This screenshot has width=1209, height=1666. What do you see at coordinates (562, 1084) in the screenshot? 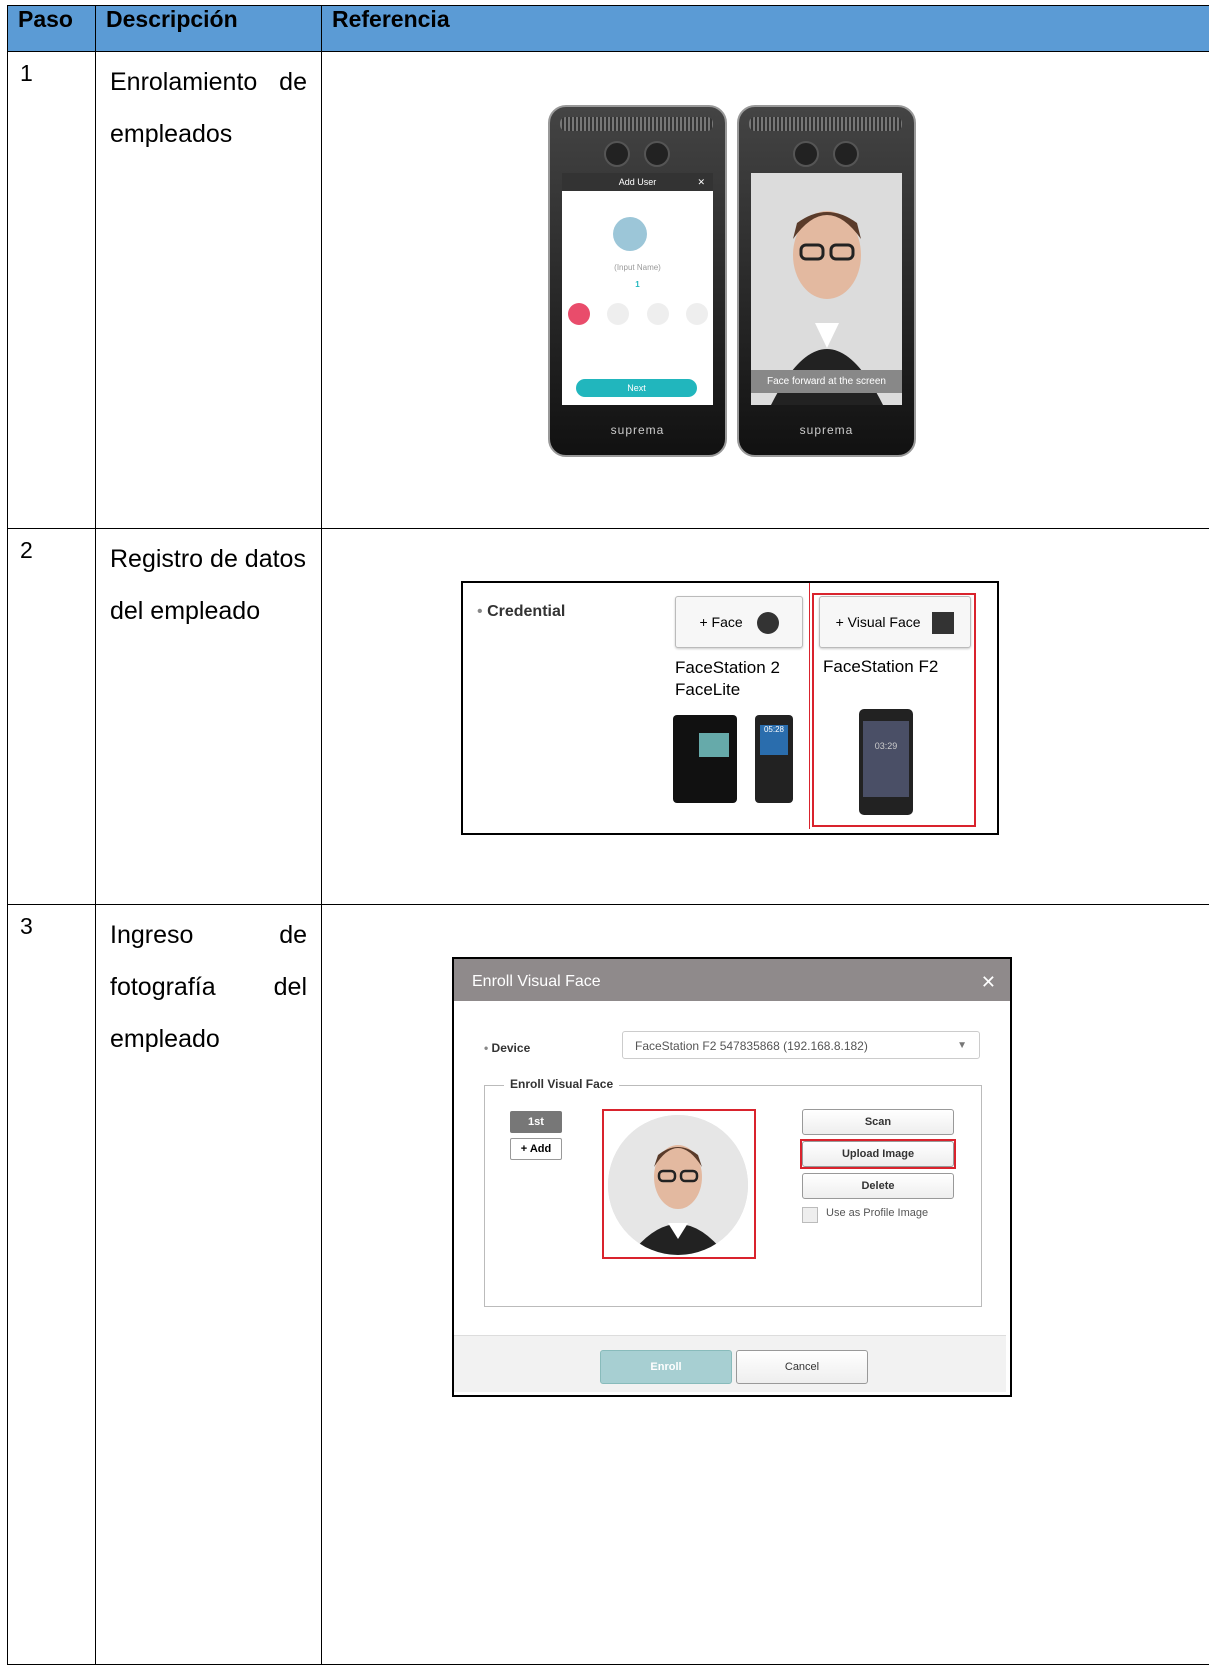
I see `group-label: Enroll Visual Face` at bounding box center [562, 1084].